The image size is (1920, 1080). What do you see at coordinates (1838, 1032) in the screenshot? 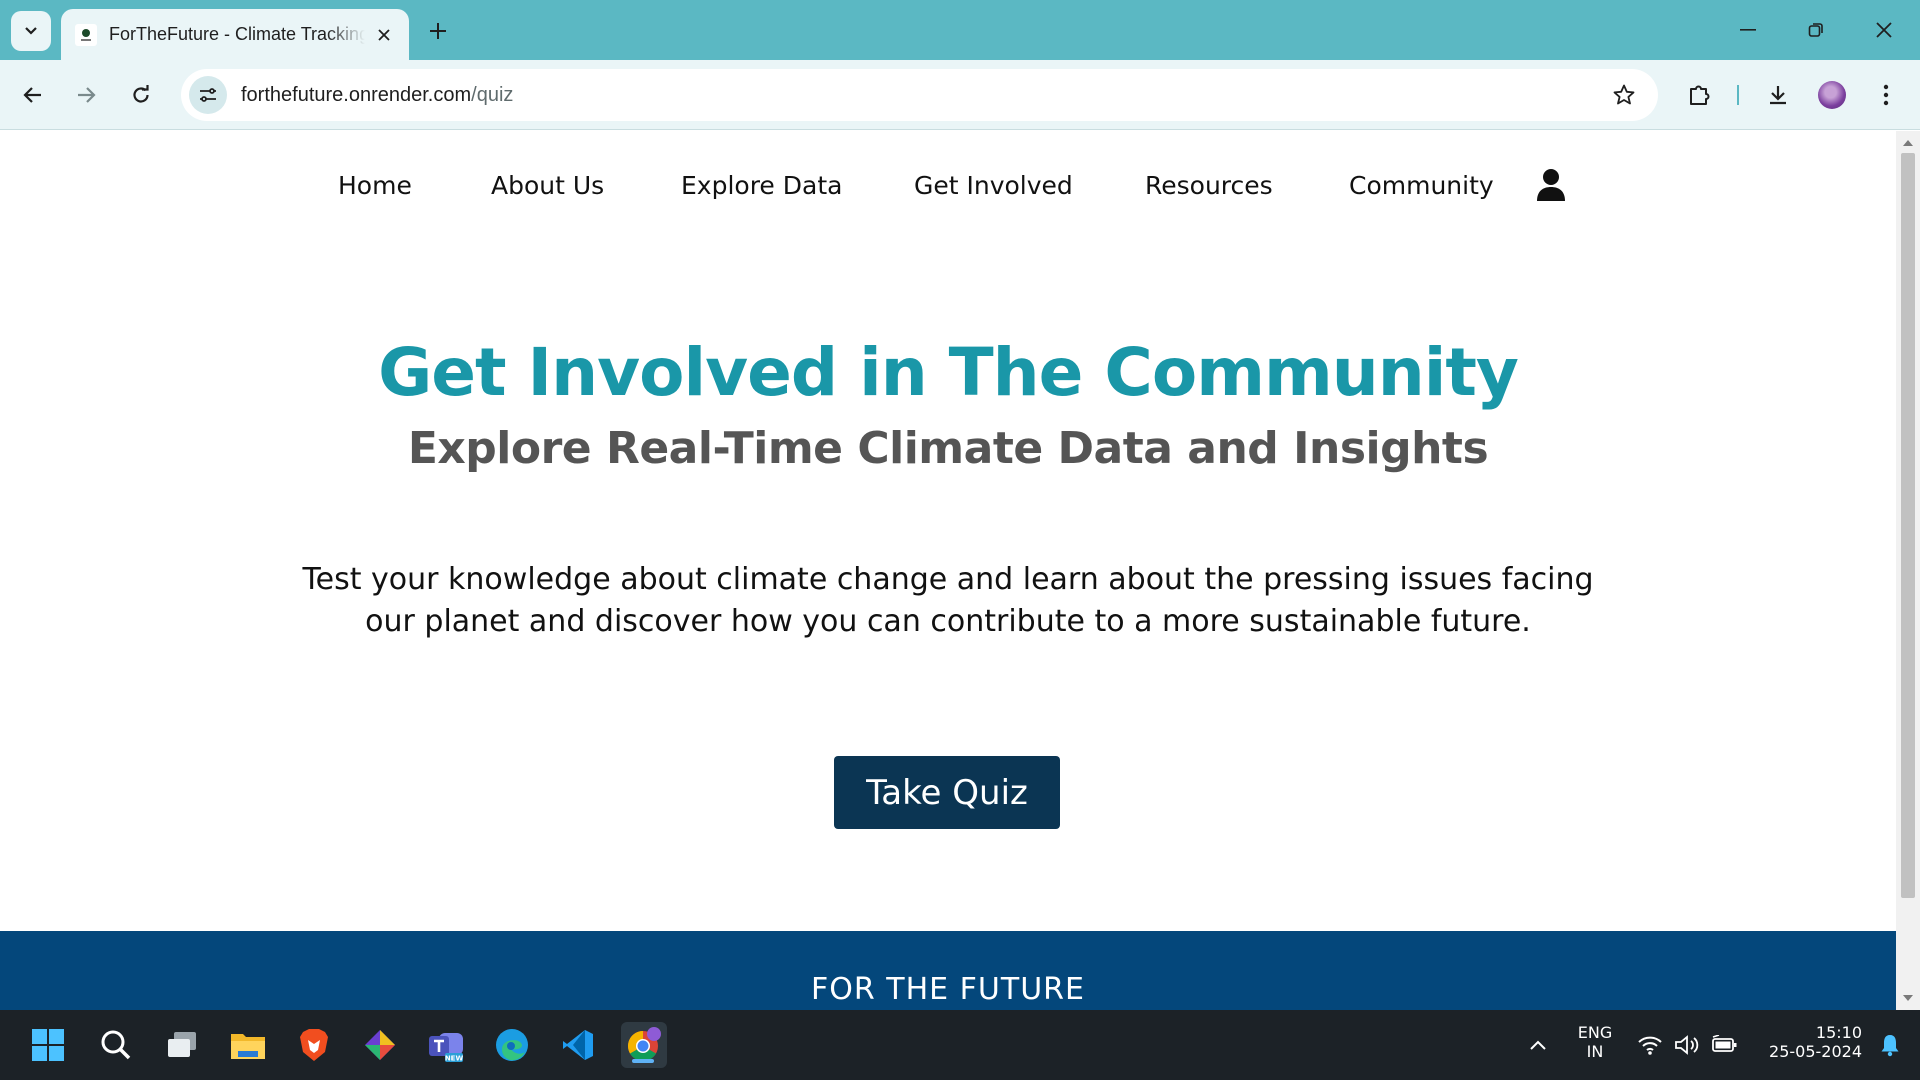
I see `time-text: 15:10` at bounding box center [1838, 1032].